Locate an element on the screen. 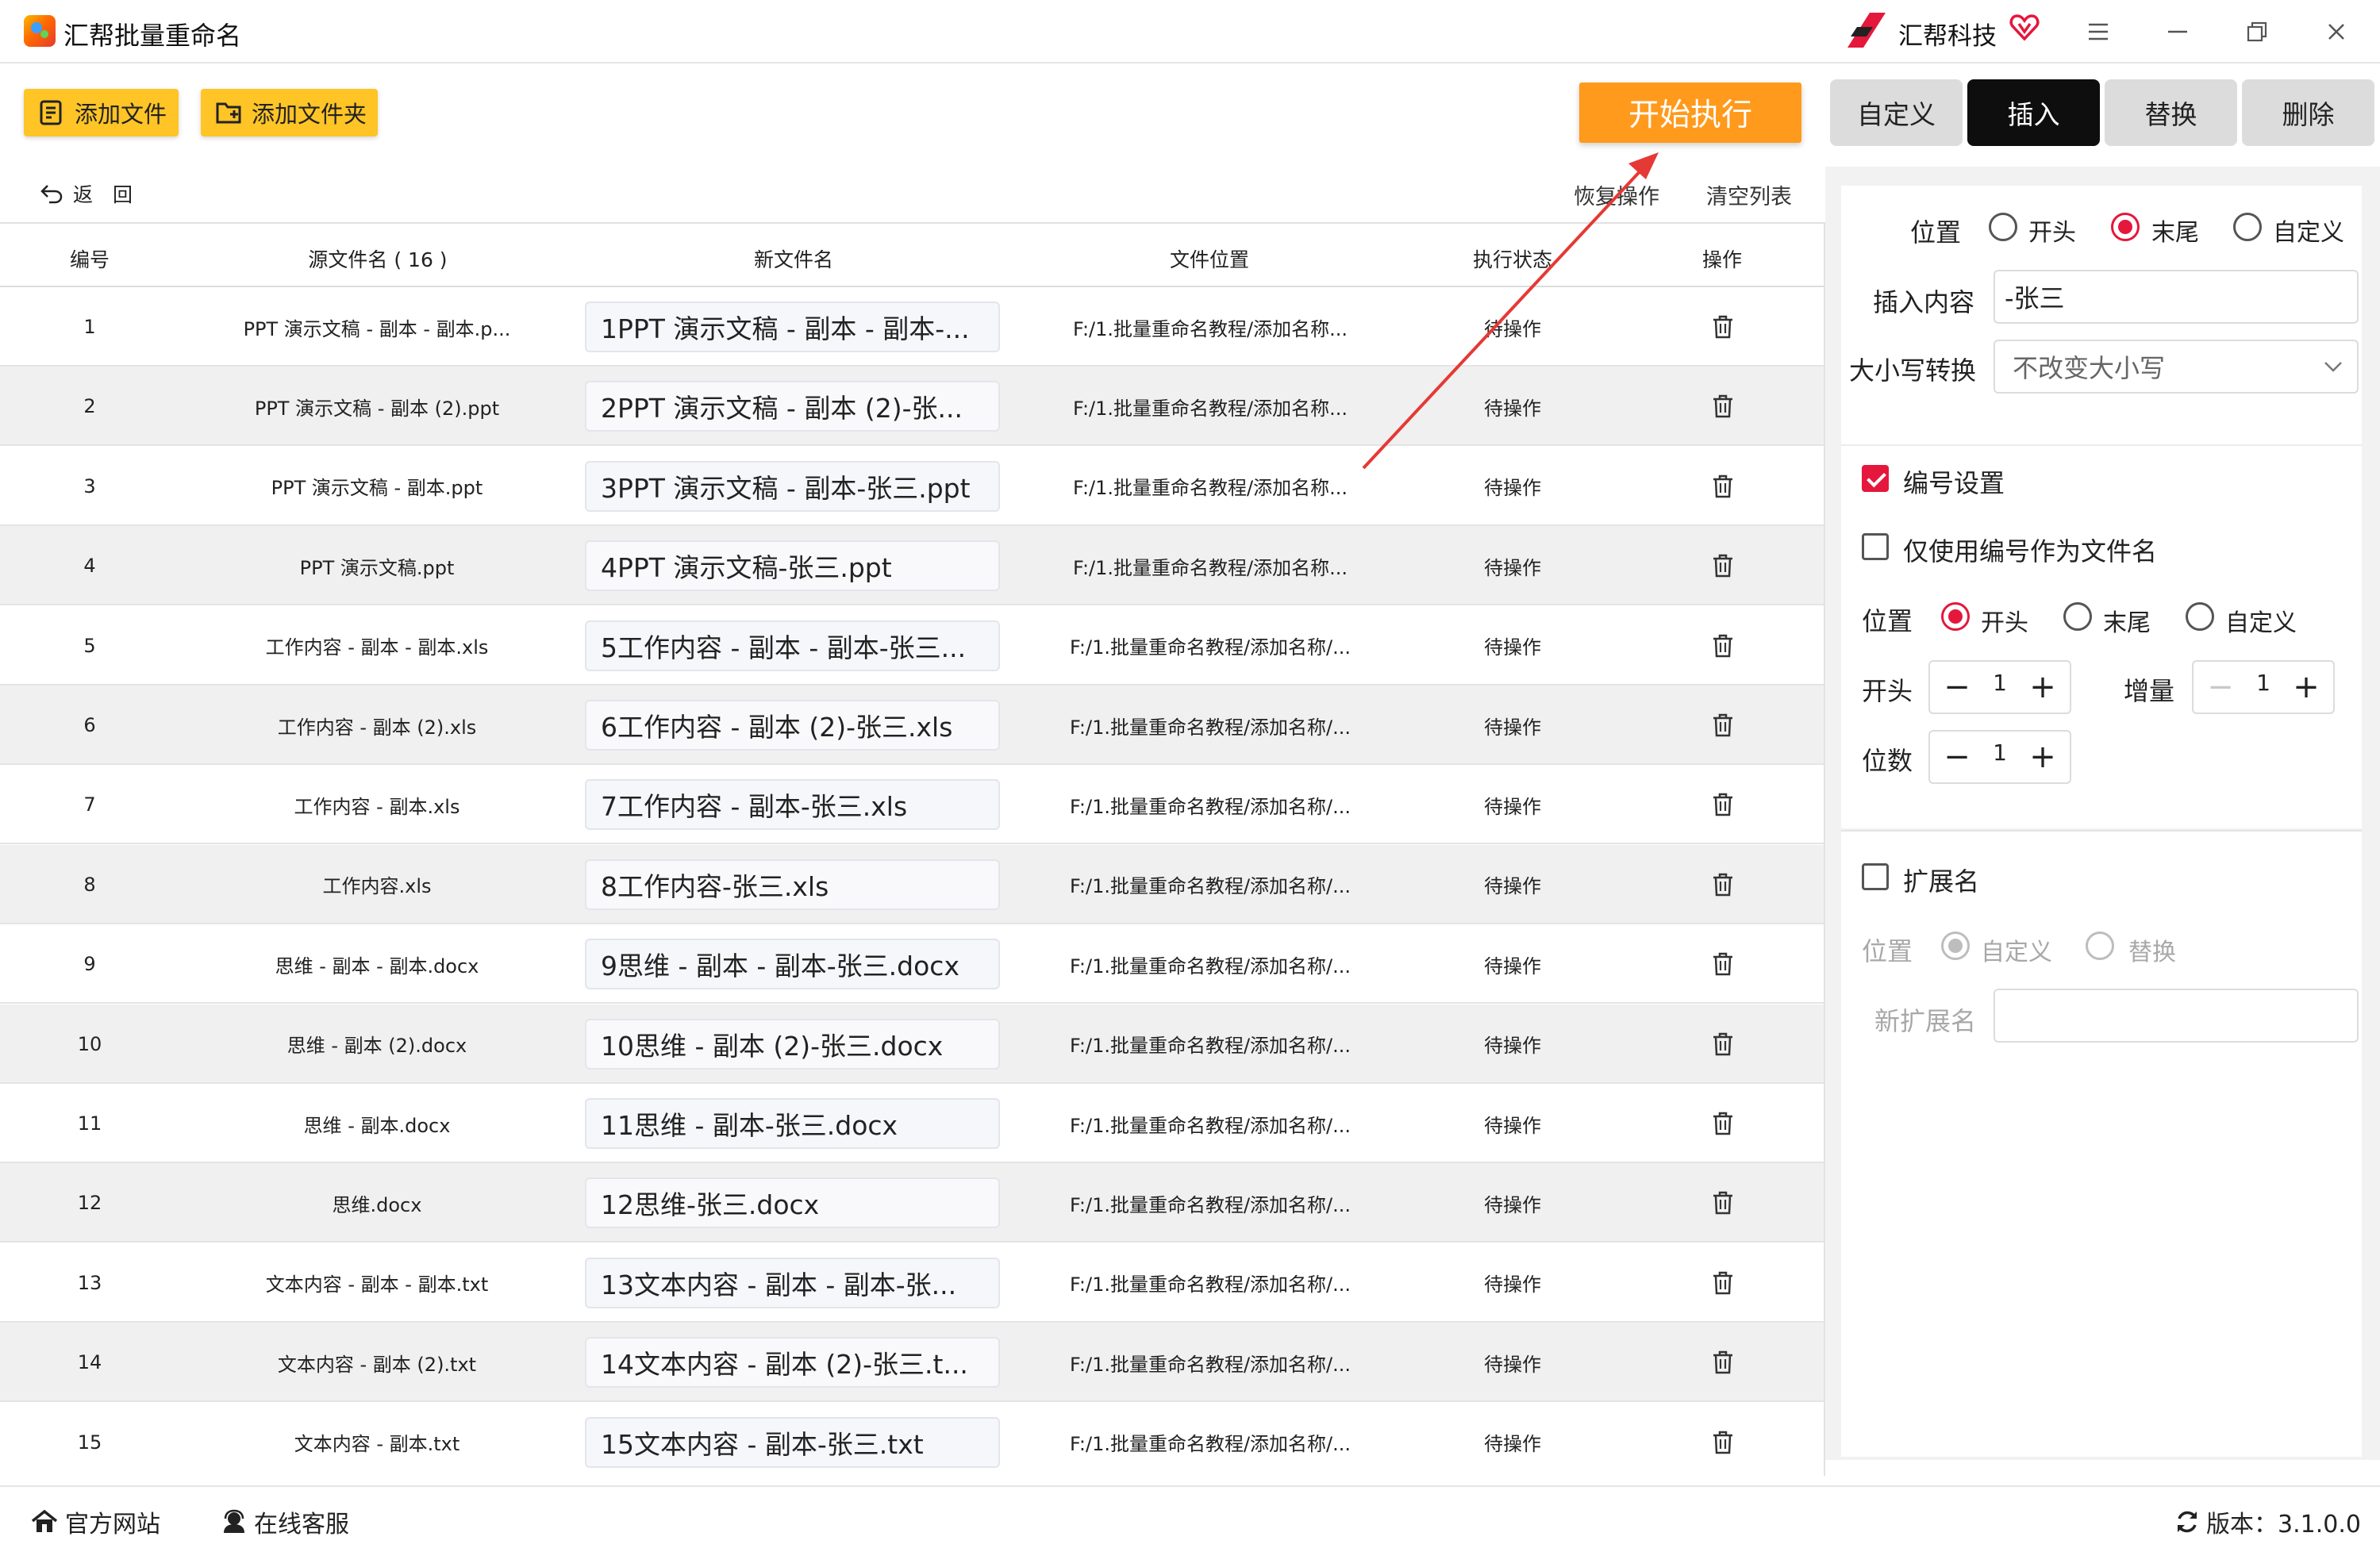 This screenshot has width=2380, height=1548. increment-label: 增量 is located at coordinates (2149, 691).